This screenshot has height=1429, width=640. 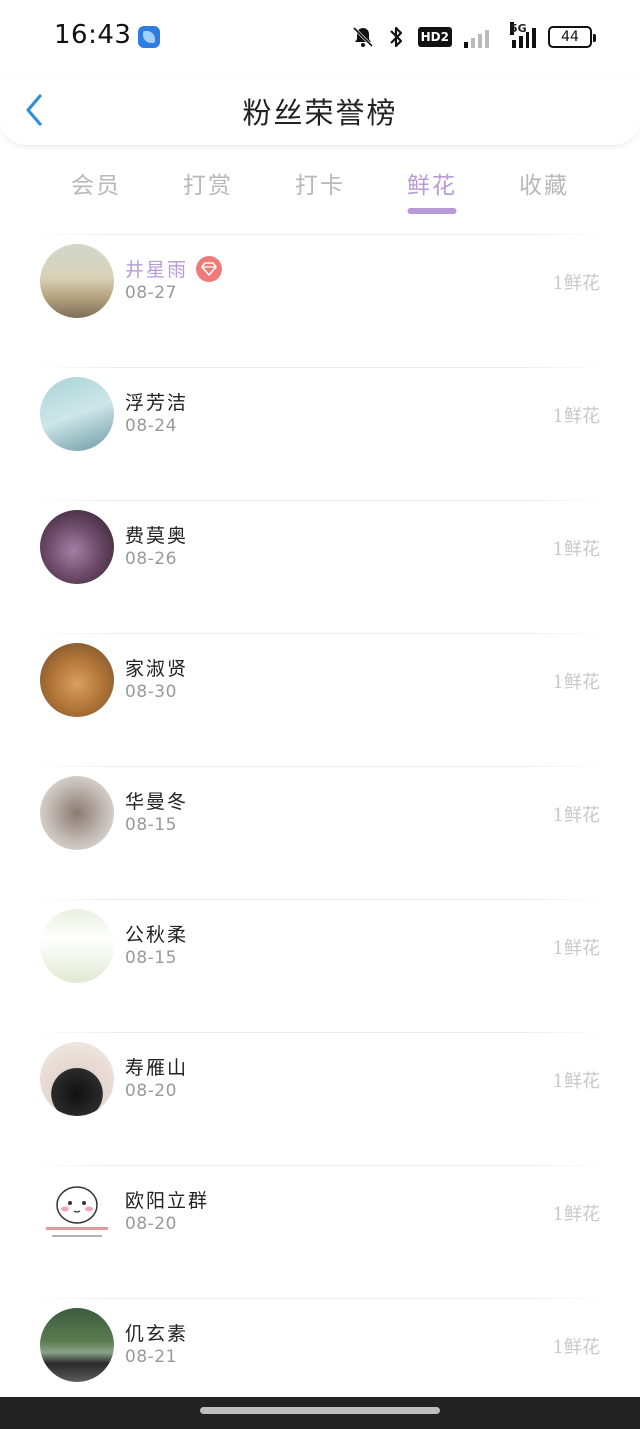 What do you see at coordinates (320, 1099) in the screenshot?
I see `list-item: 寿雁山 08-20 1鲜花` at bounding box center [320, 1099].